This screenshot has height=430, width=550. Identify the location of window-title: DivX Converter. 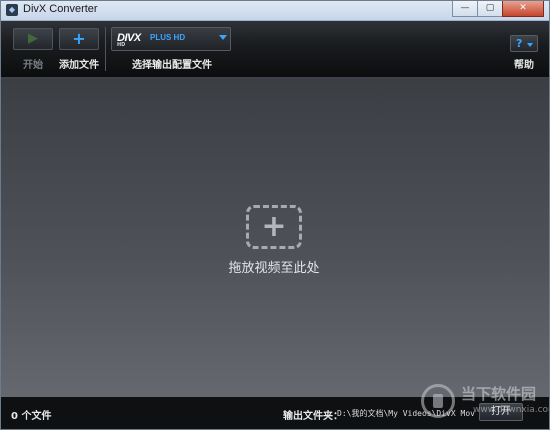
(60, 9).